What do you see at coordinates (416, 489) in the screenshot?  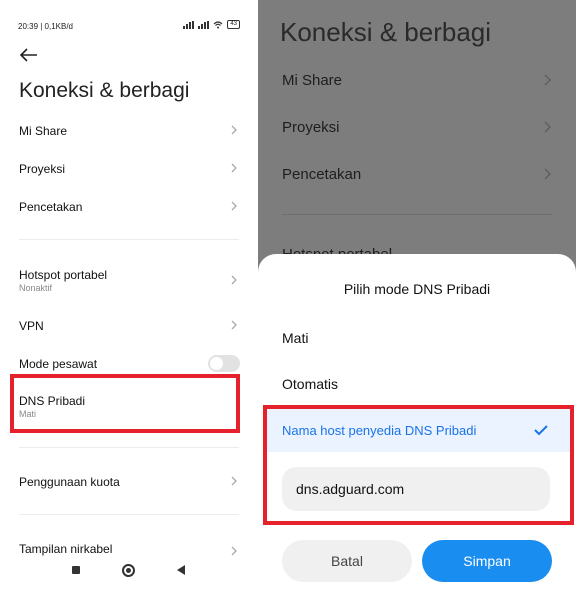 I see `dns-hostname-input: dns.adguard.com` at bounding box center [416, 489].